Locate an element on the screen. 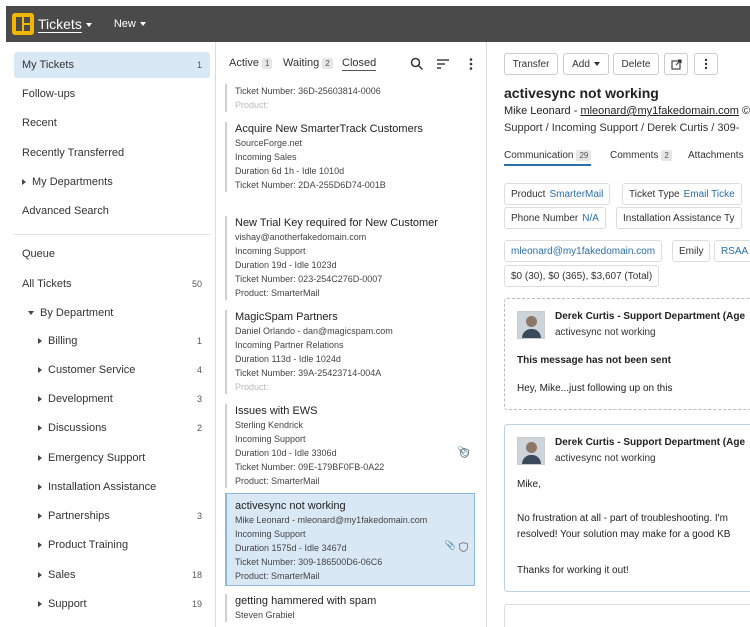 This screenshot has width=750, height=627. new-button: New is located at coordinates (130, 24).